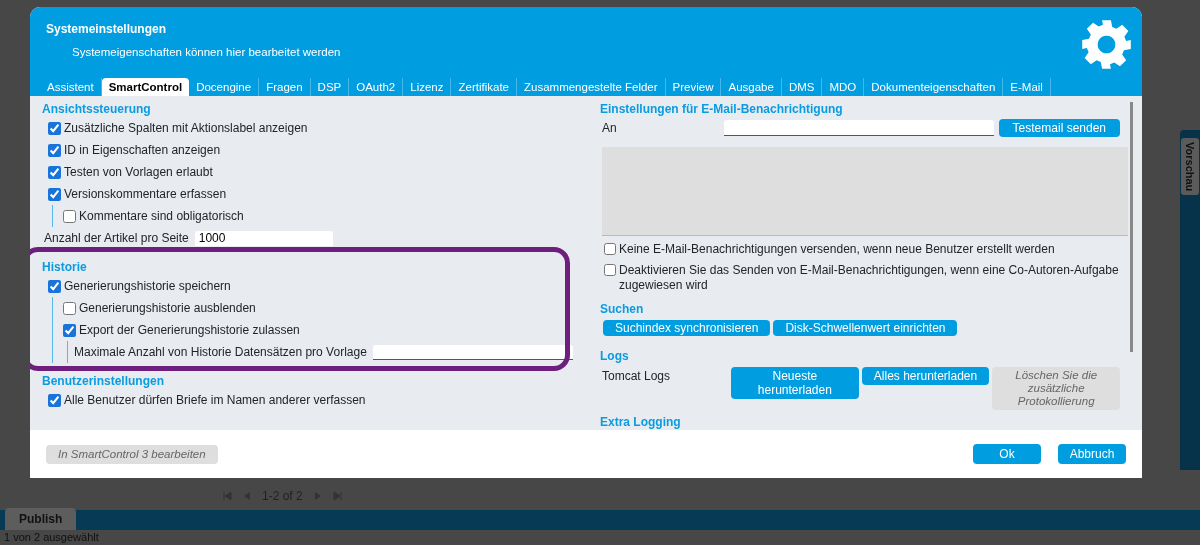  What do you see at coordinates (138, 172) in the screenshot?
I see `checkbox-label: Testen von Vorlagen erlaubt` at bounding box center [138, 172].